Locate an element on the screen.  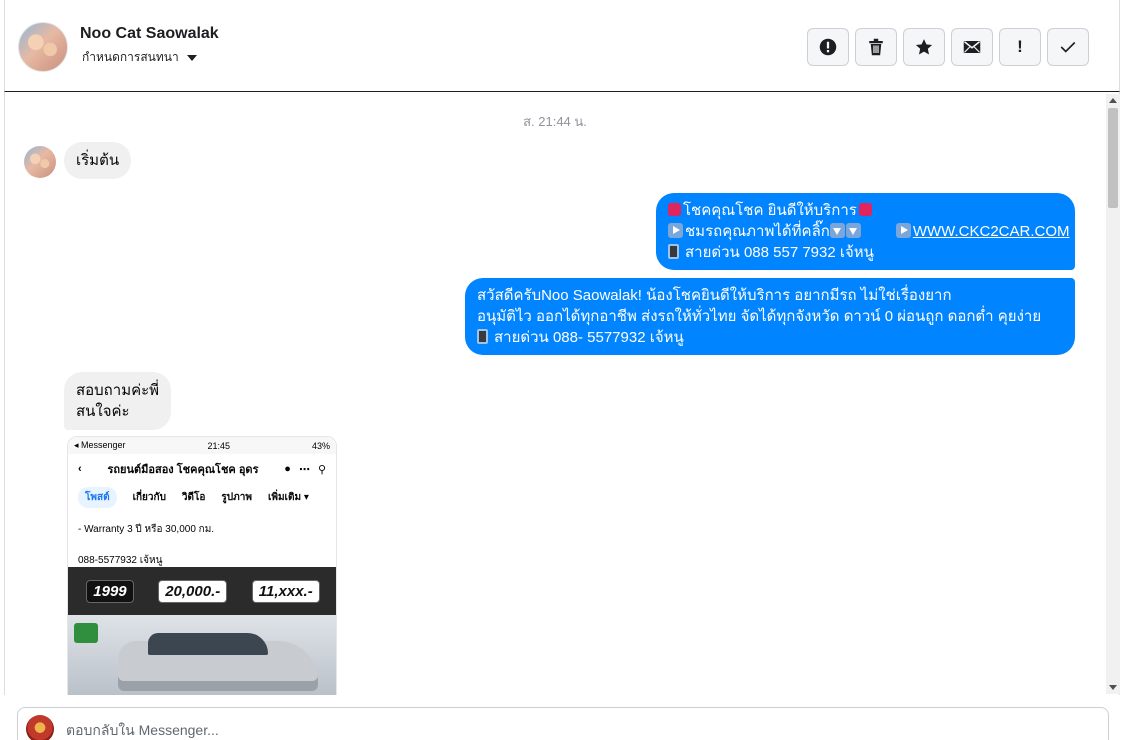
message-line: ชมรถคุณภาพได้ที่คลิ๊ก WWW.CKC2CAR.COM is located at coordinates (869, 231).